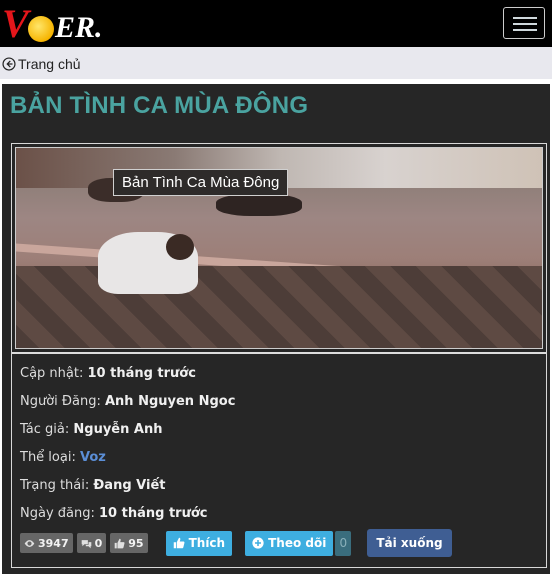 The width and height of the screenshot is (552, 574). Describe the element at coordinates (409, 543) in the screenshot. I see `download-button: Tải xuống` at that location.